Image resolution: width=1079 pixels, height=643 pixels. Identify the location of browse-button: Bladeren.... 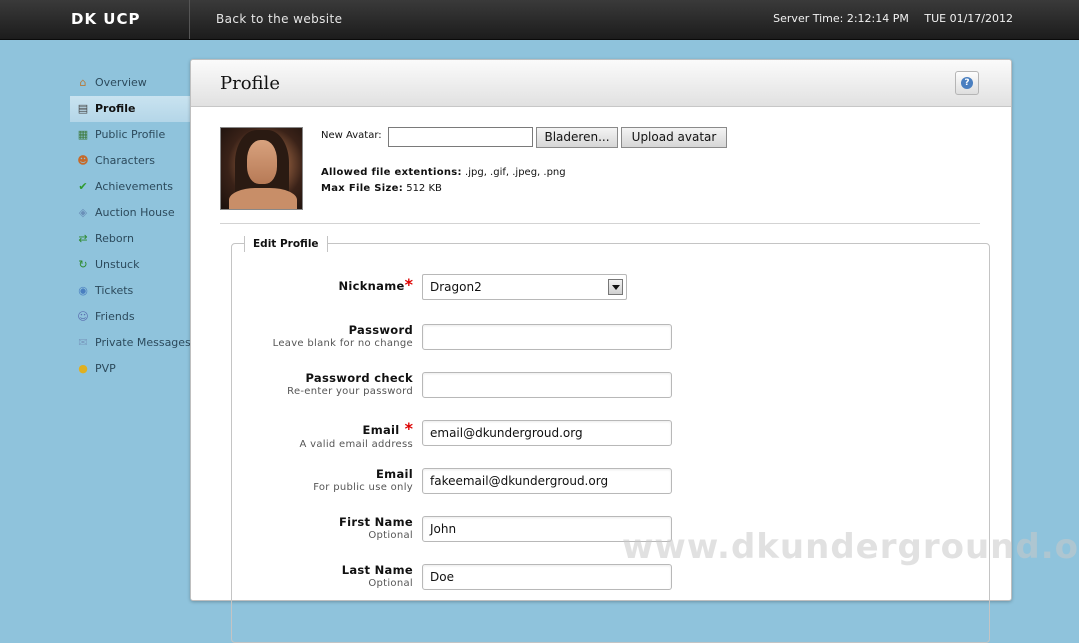
(577, 137).